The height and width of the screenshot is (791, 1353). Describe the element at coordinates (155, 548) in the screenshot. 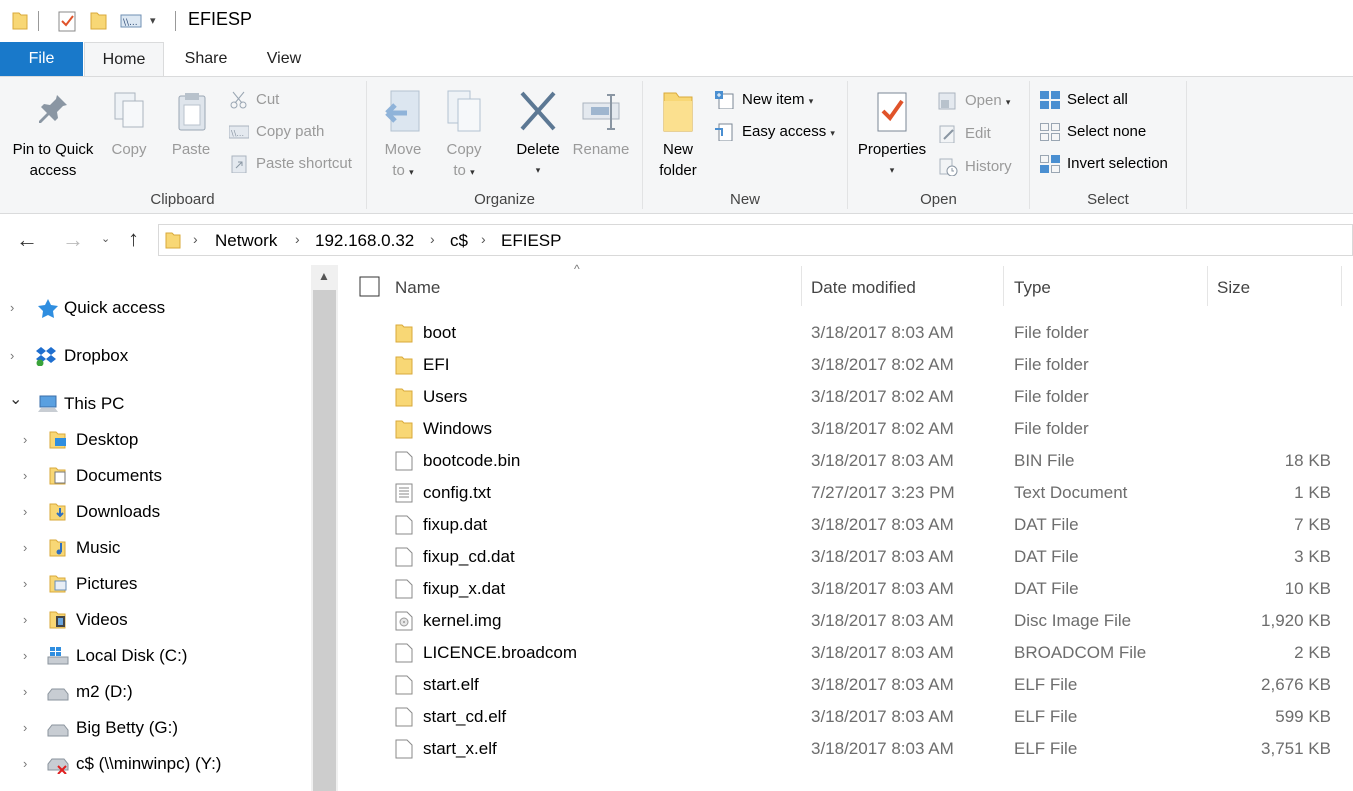

I see `nav-item-music: › Music` at that location.